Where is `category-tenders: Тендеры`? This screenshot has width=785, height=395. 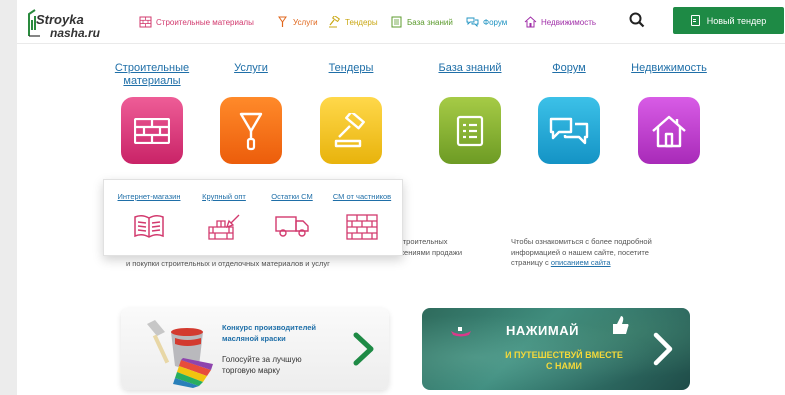 category-tenders: Тендеры is located at coordinates (359, 116).